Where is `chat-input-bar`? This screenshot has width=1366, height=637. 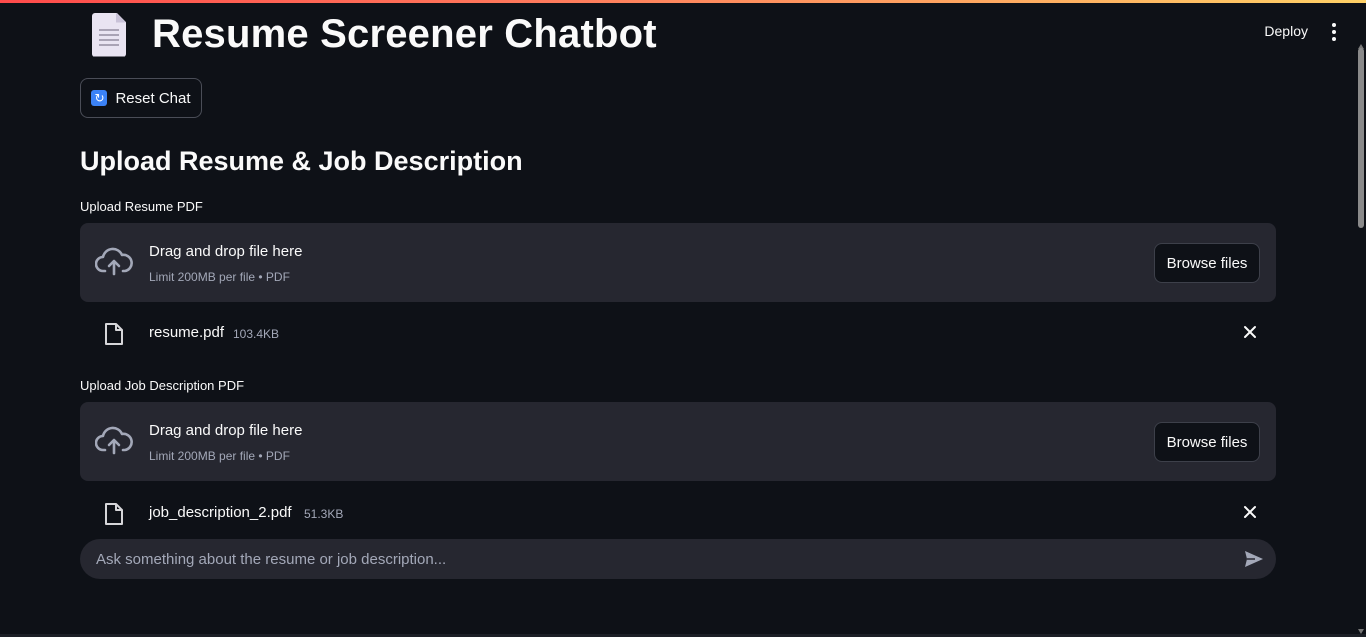
chat-input-bar is located at coordinates (678, 559).